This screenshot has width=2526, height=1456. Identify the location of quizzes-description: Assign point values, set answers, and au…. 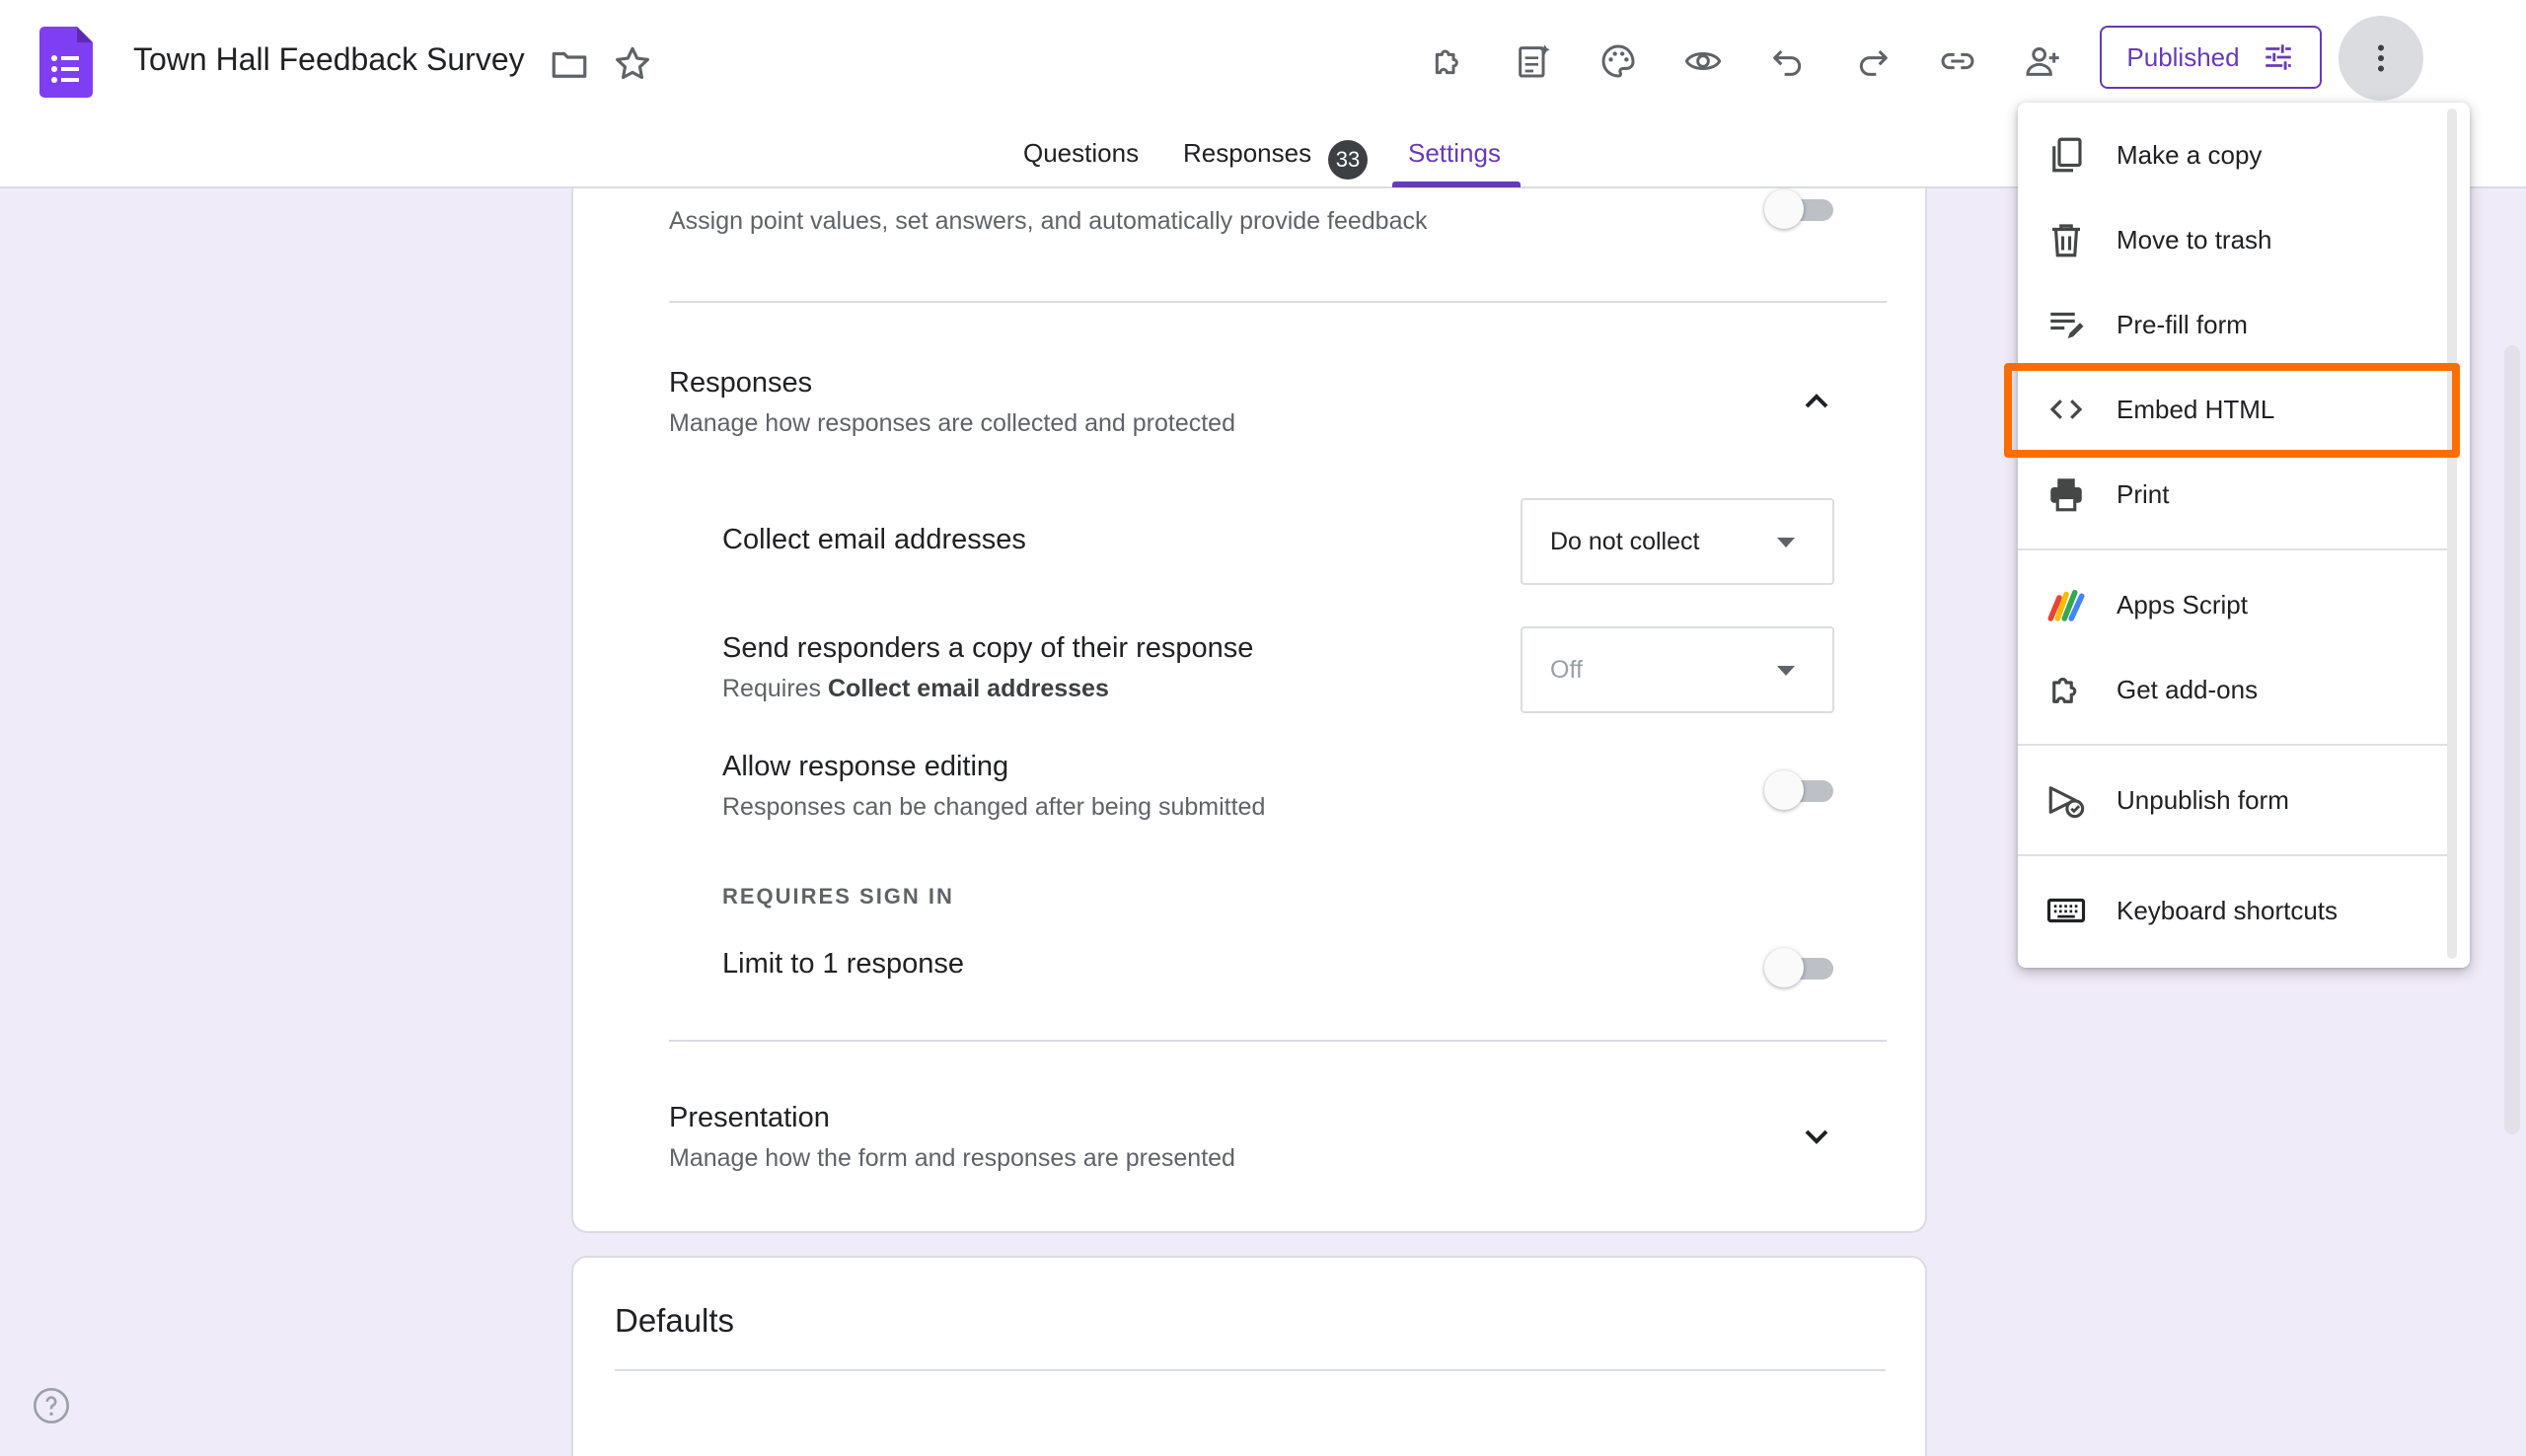
(1048, 221).